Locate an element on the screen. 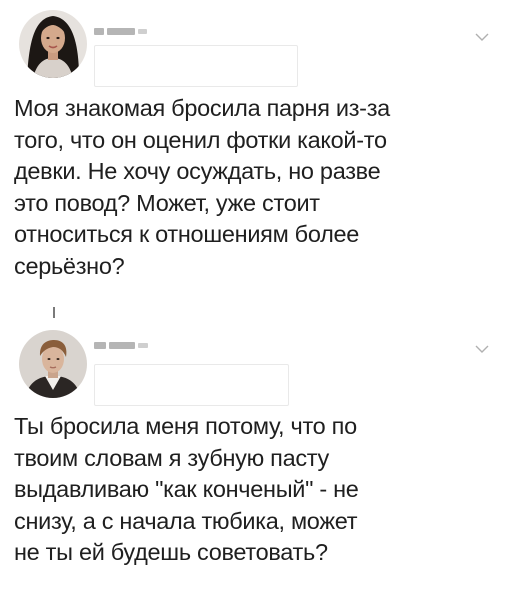  avatar-man is located at coordinates (53, 364).